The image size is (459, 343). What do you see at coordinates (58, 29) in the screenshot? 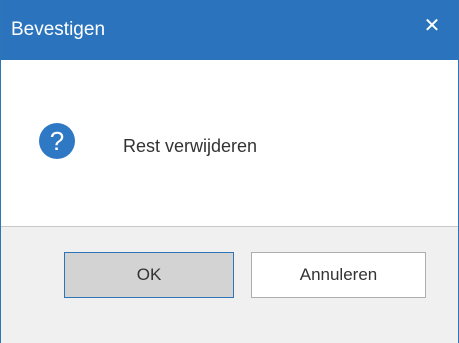
I see `dialog-title: Bevestigen` at bounding box center [58, 29].